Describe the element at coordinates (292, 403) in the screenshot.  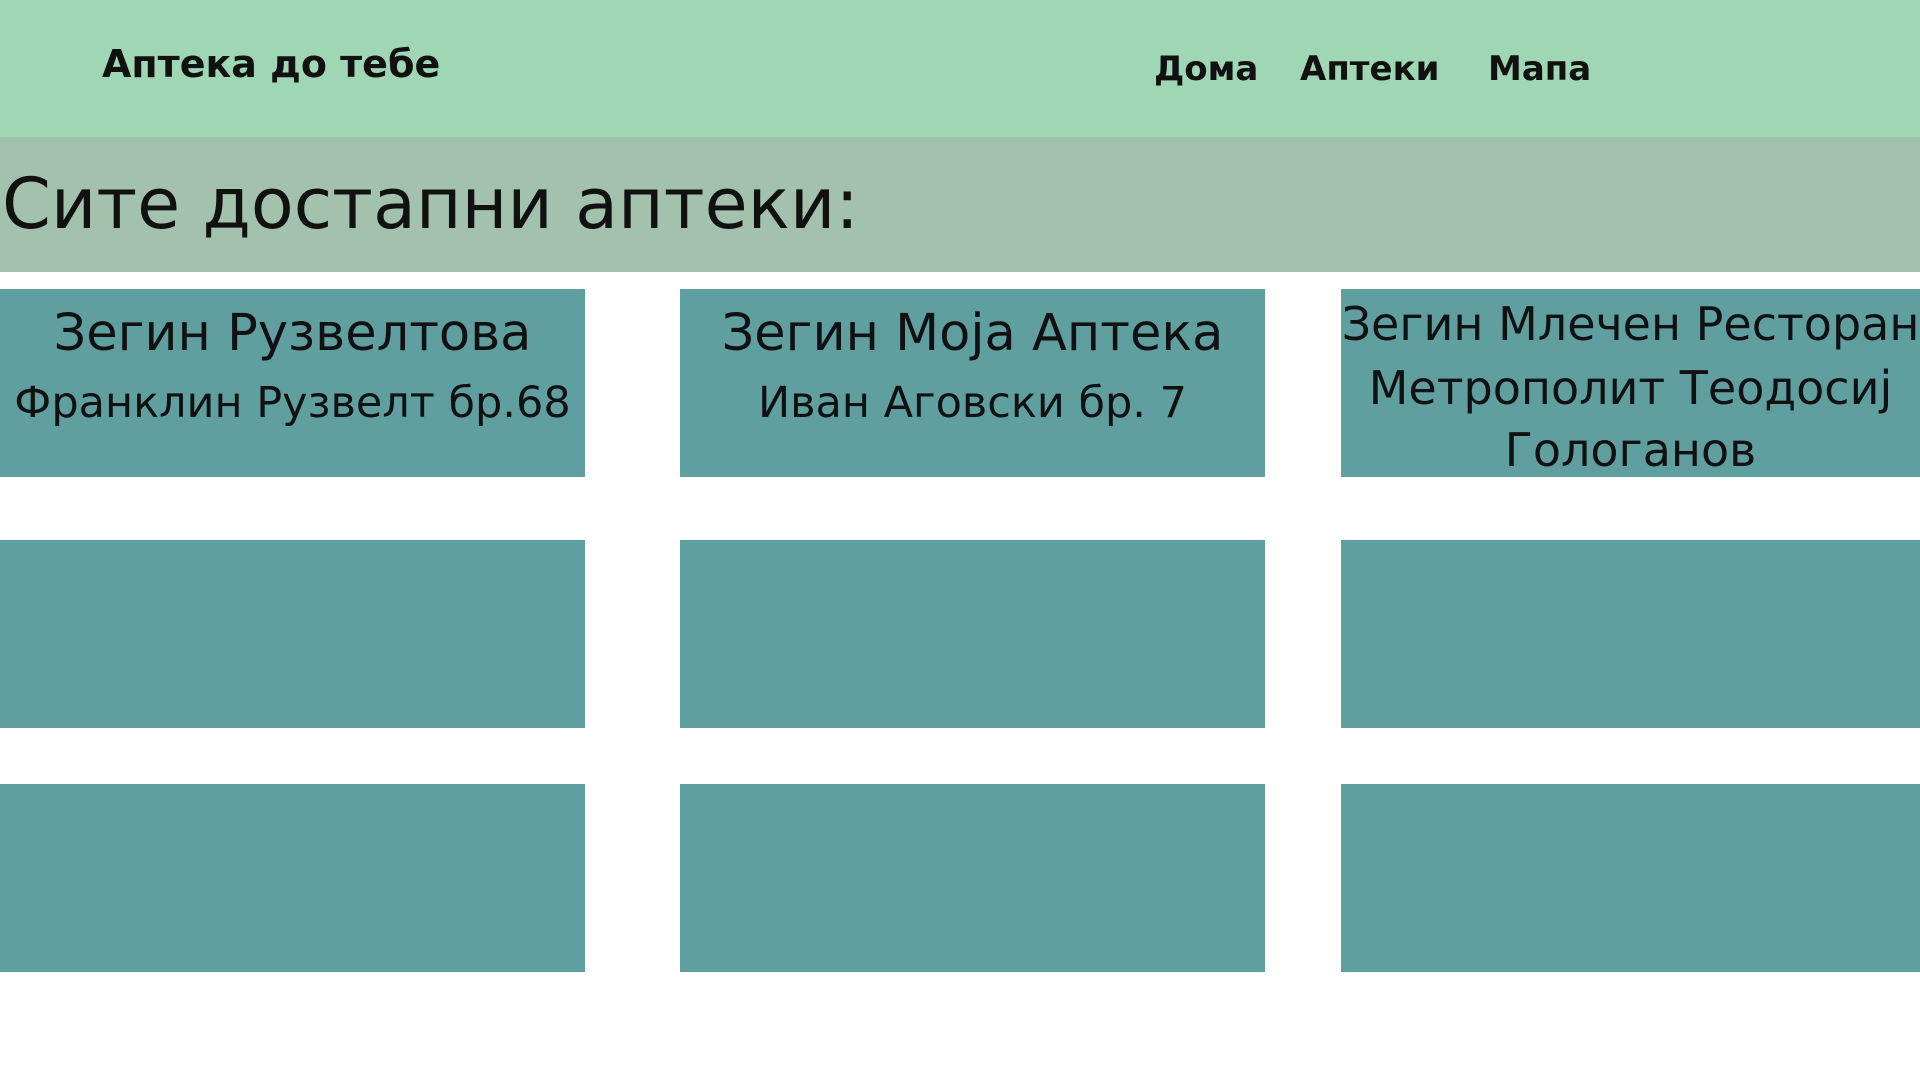
I see `pharmacy-address: Франклин Рузвелт бр.68` at that location.